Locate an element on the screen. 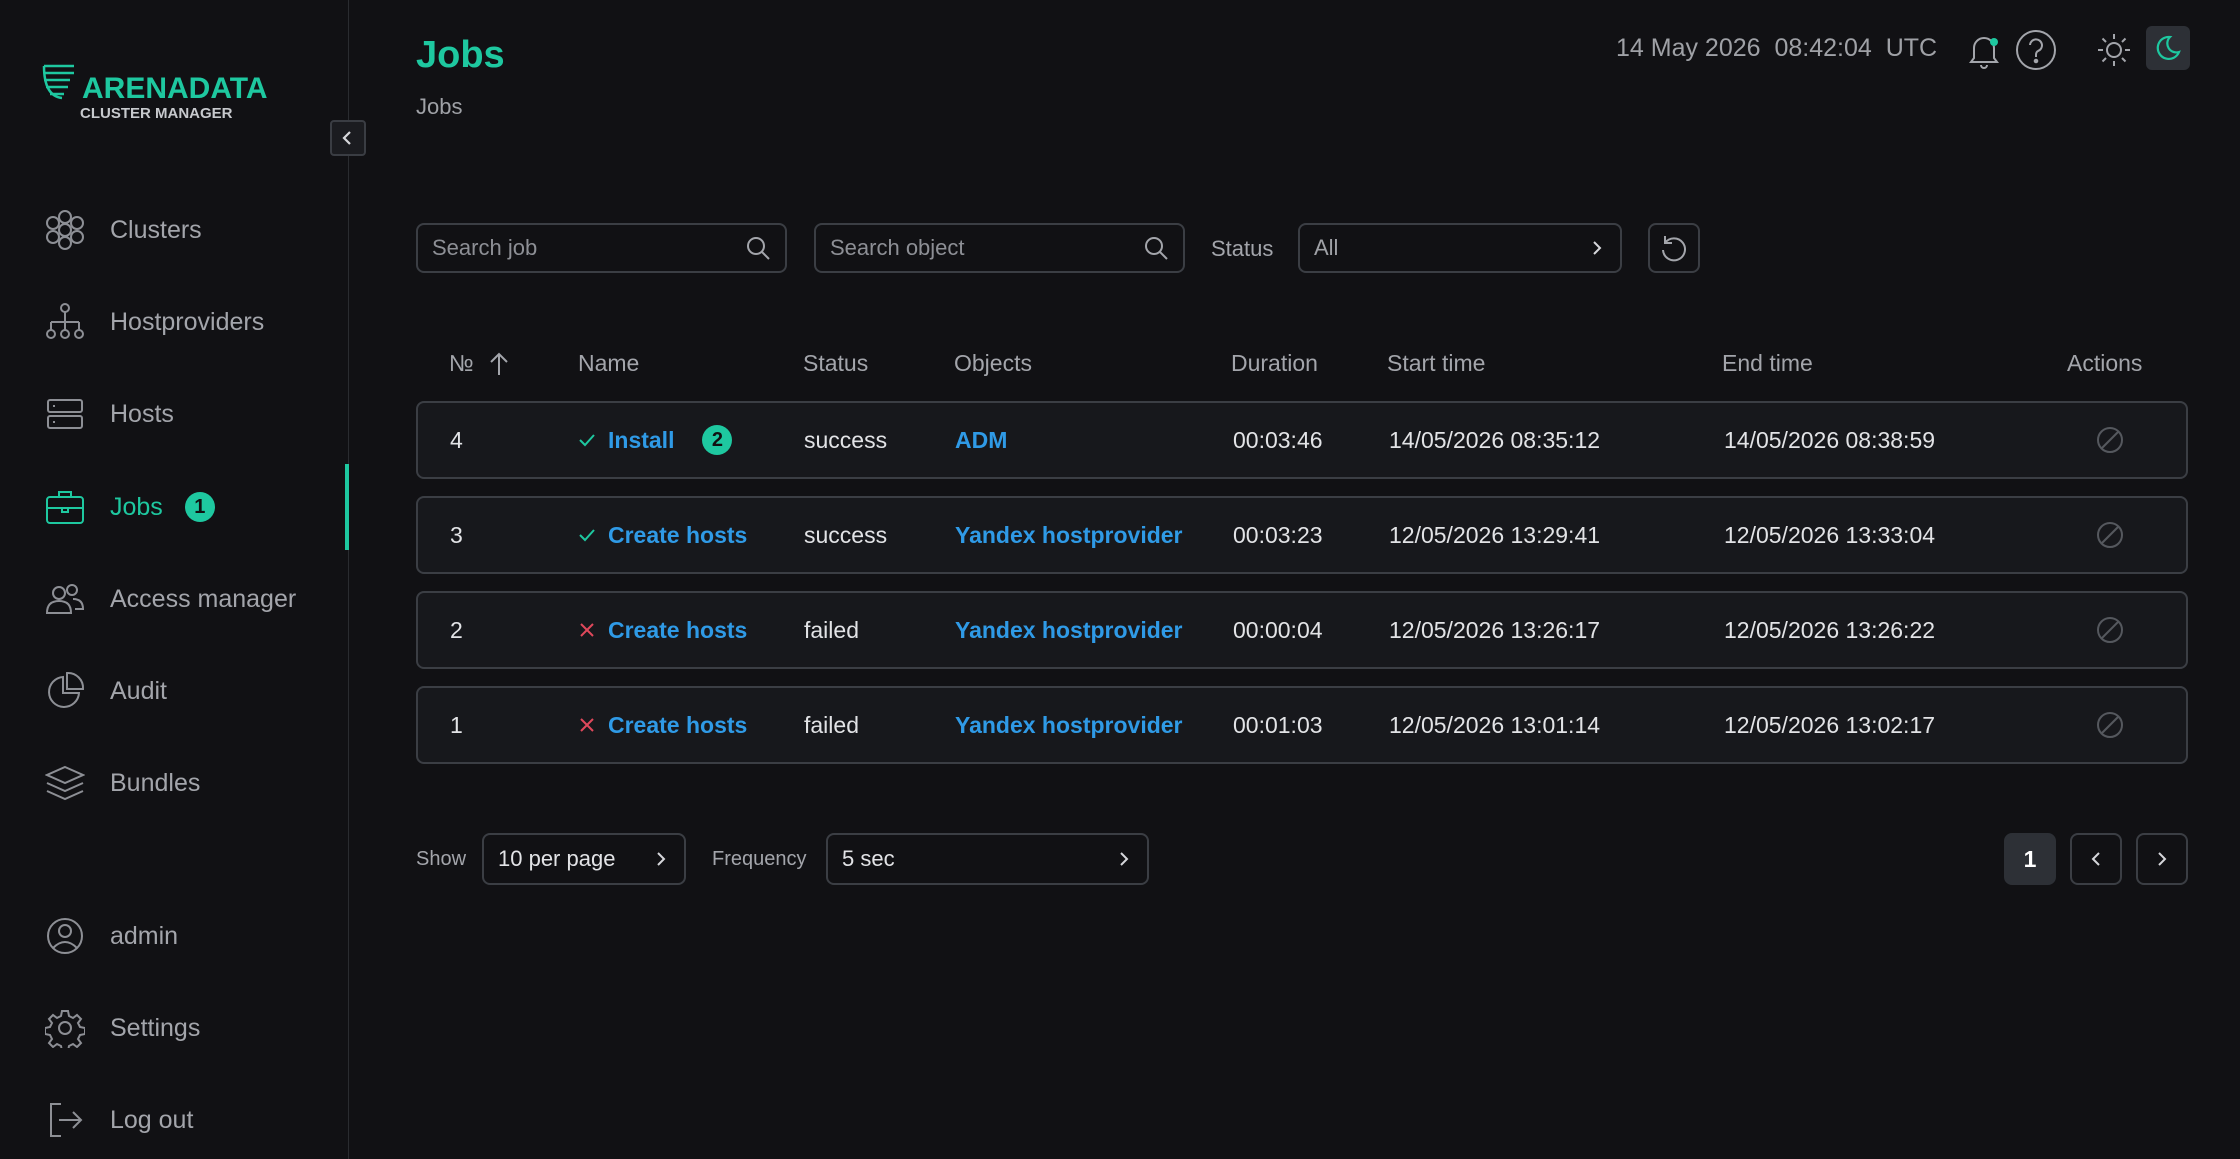  date-text: 14 May 2026 is located at coordinates (1688, 48).